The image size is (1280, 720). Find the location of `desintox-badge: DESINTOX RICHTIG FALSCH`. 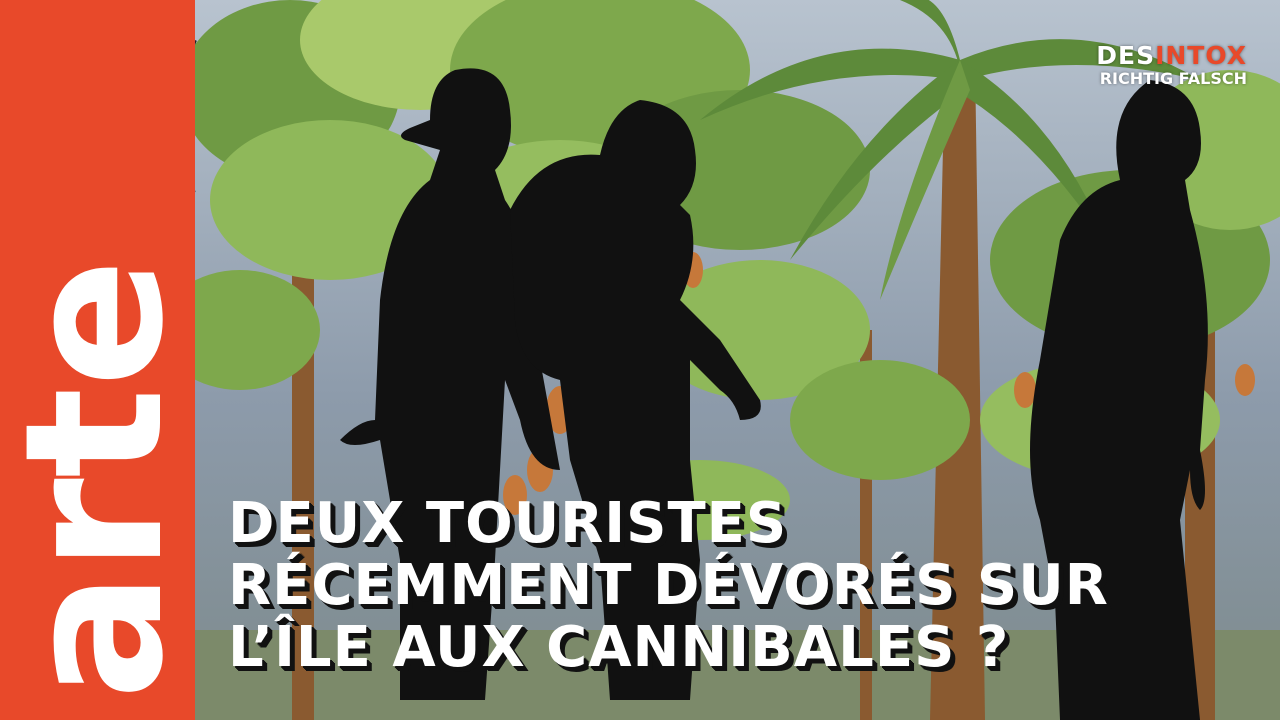

desintox-badge: DESINTOX RICHTIG FALSCH is located at coordinates (1171, 65).